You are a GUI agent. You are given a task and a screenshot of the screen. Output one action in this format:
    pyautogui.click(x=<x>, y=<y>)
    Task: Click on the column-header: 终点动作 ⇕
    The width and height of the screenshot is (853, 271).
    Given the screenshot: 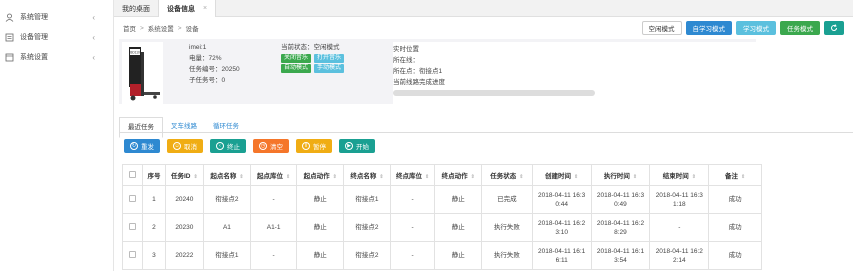 What is the action you would take?
    pyautogui.click(x=458, y=175)
    